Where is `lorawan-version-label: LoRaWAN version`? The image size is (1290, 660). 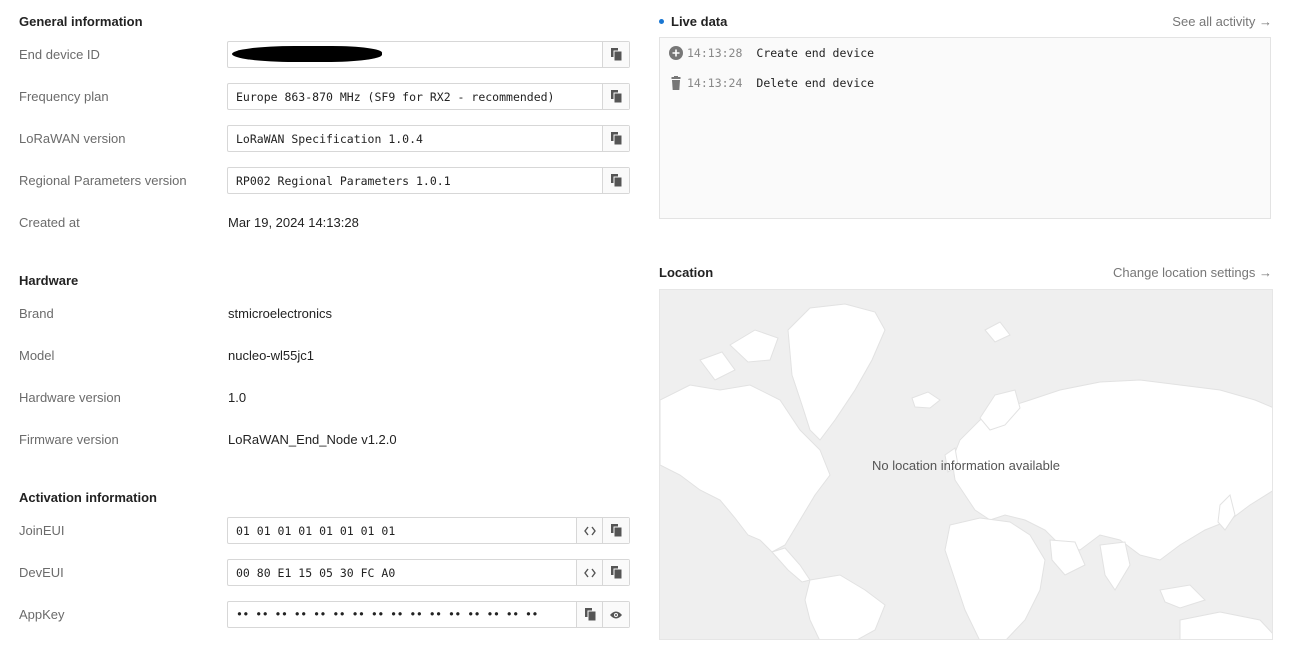
lorawan-version-label: LoRaWAN version is located at coordinates (72, 138).